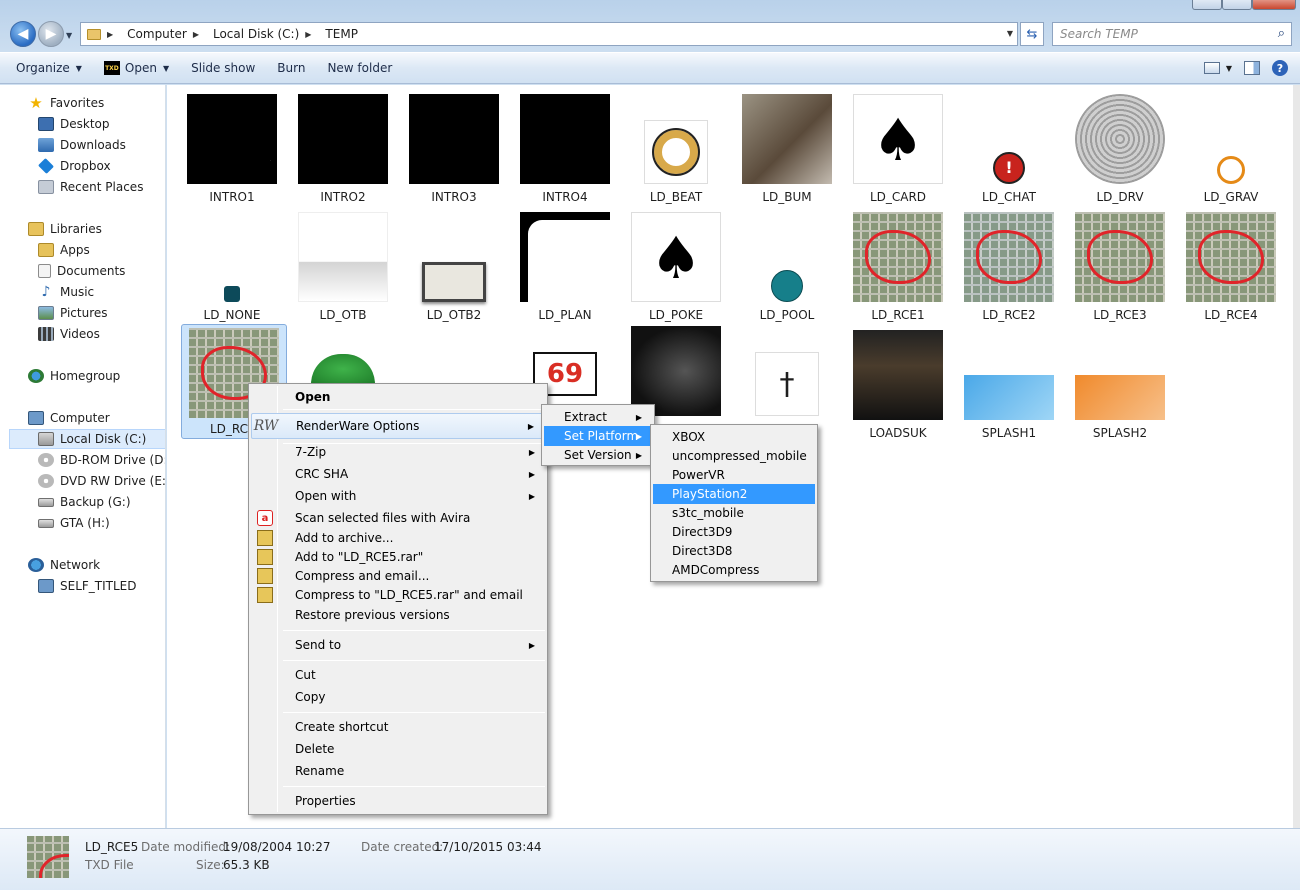 The height and width of the screenshot is (890, 1300). Describe the element at coordinates (734, 570) in the screenshot. I see `platform-amdcompress: AMDCompress` at that location.